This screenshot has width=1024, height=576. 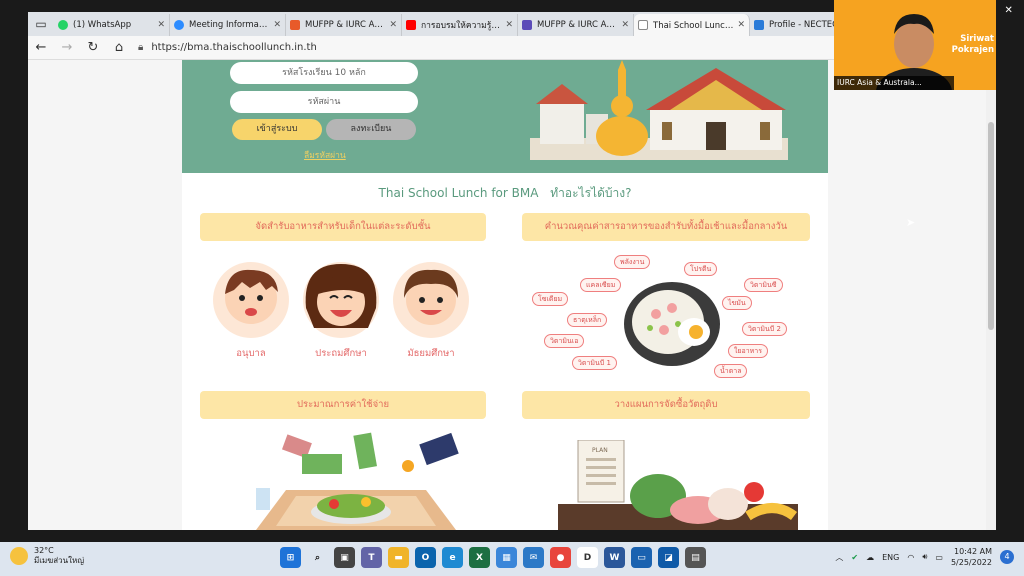 I want to click on mouse-cursor-icon: ➤, so click(x=911, y=222).